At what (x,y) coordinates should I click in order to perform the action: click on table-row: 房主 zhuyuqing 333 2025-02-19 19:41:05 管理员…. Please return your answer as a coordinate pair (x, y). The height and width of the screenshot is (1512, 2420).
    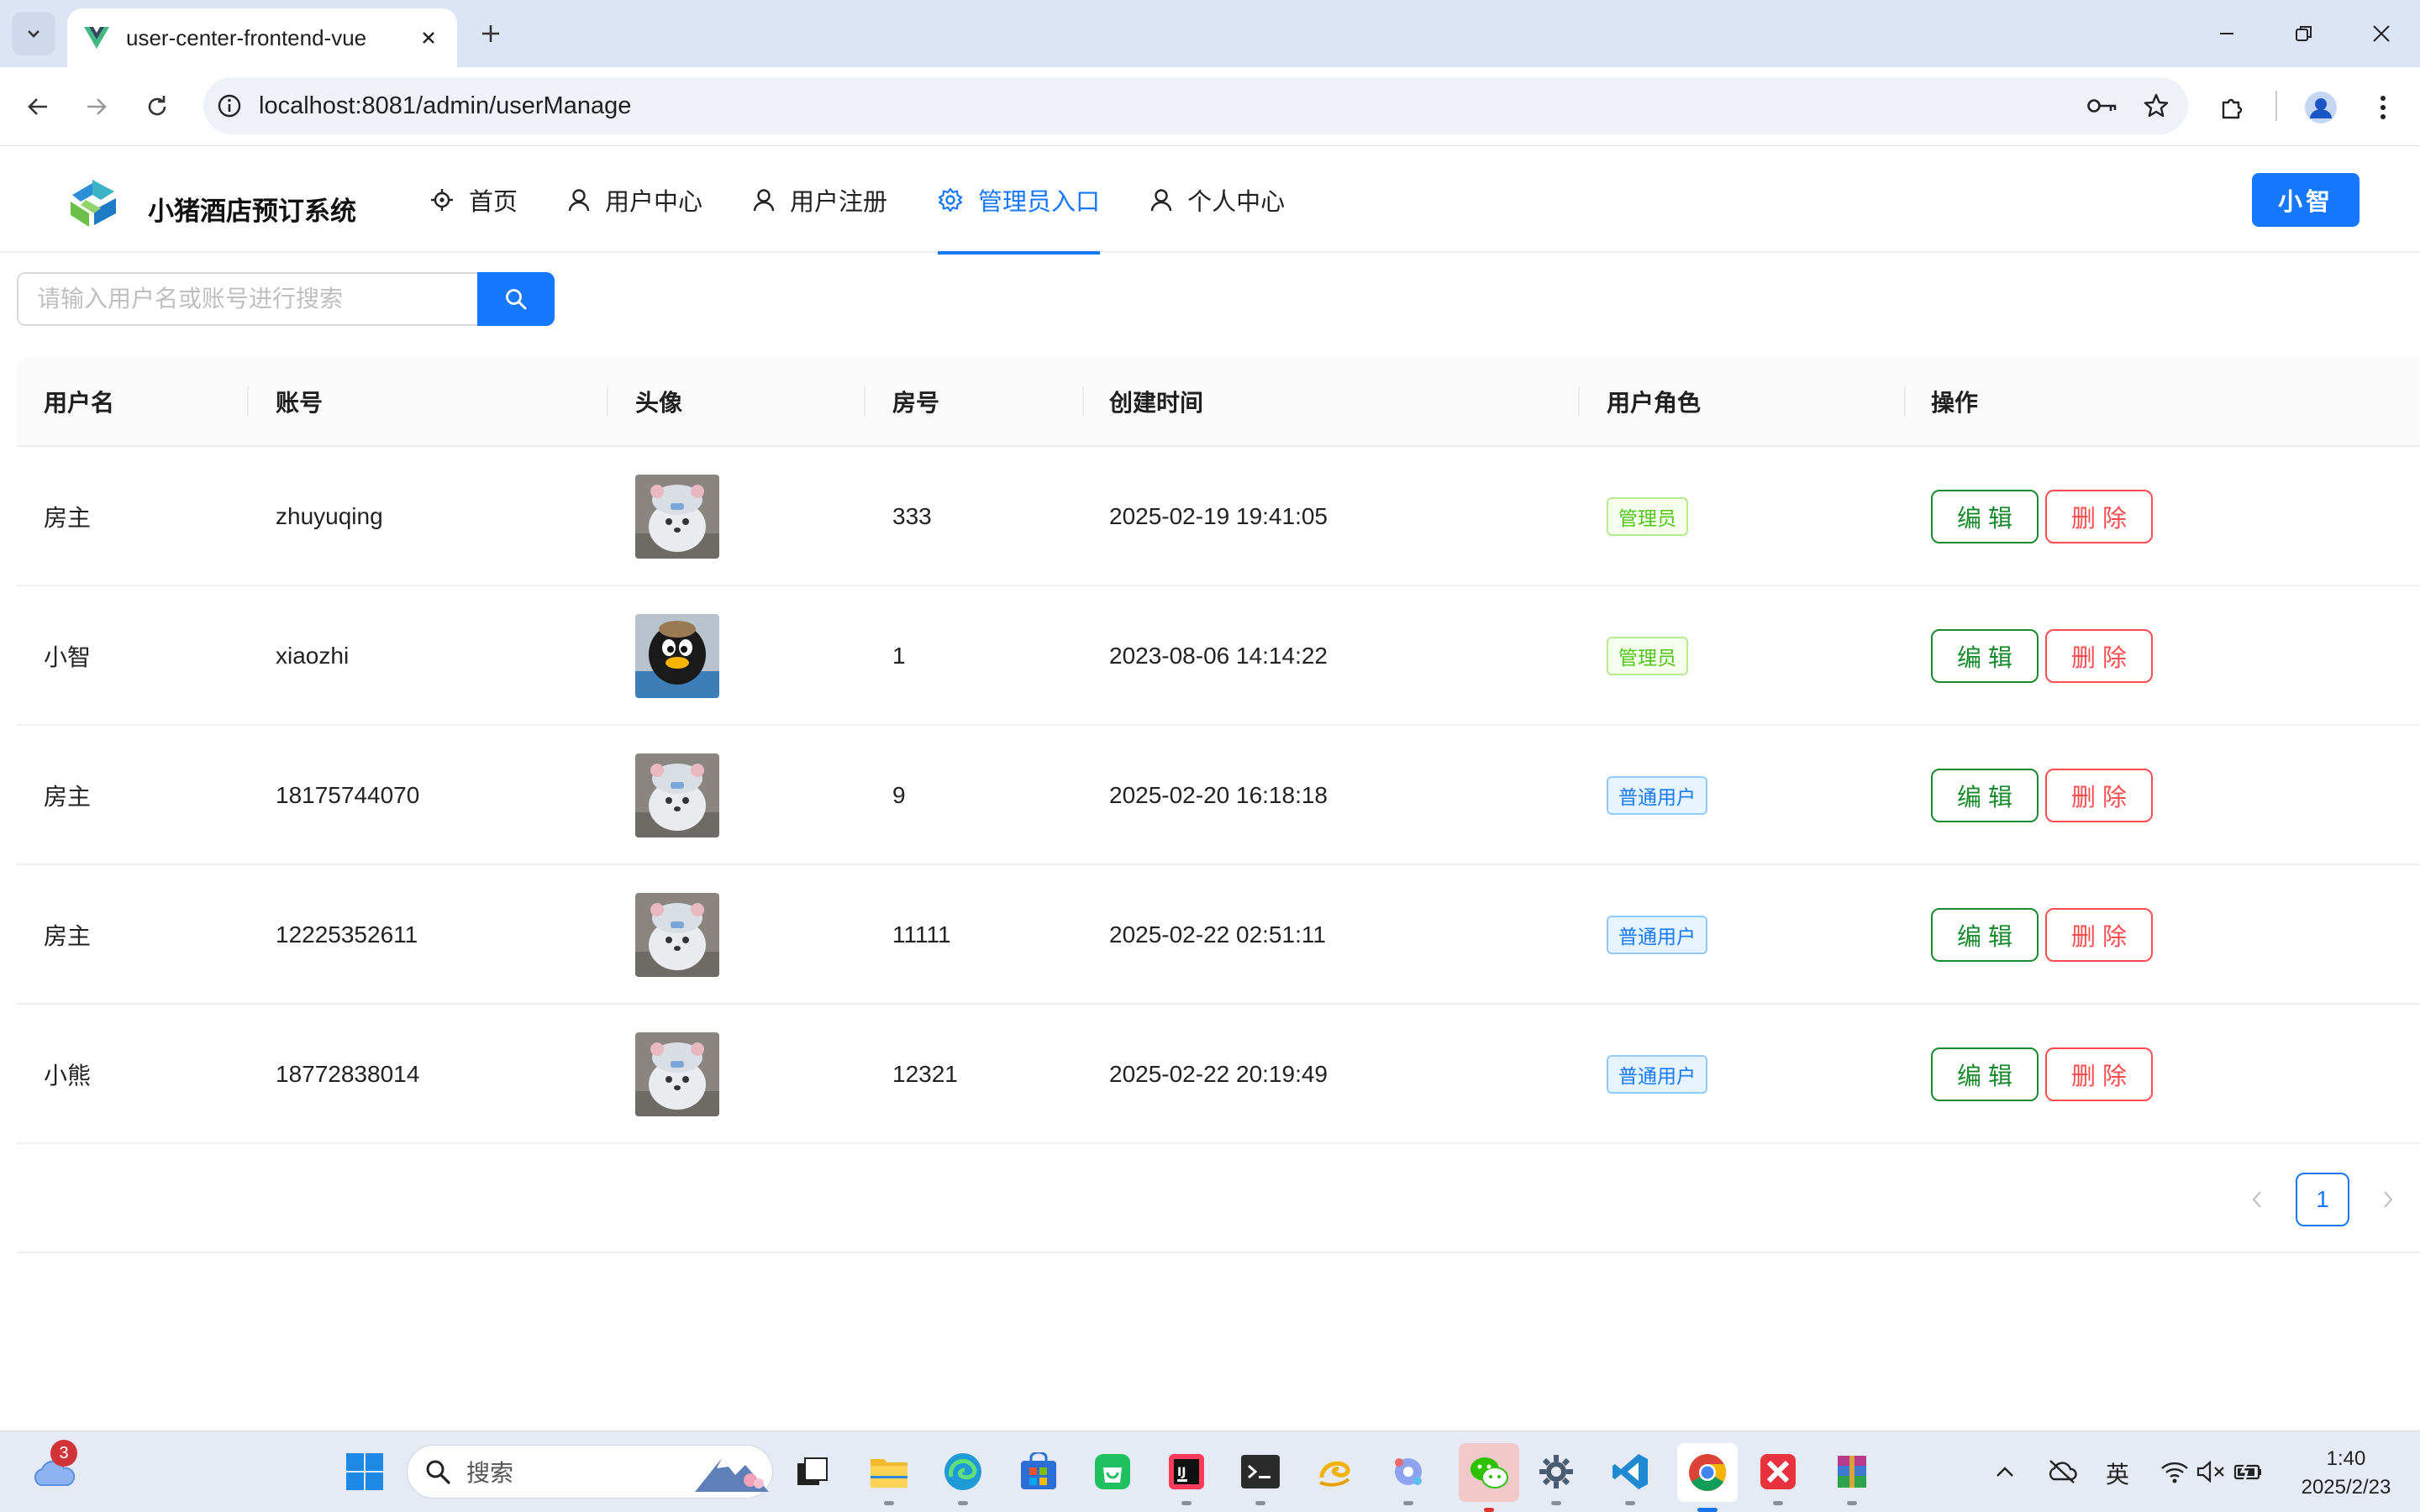
    Looking at the image, I should click on (1218, 516).